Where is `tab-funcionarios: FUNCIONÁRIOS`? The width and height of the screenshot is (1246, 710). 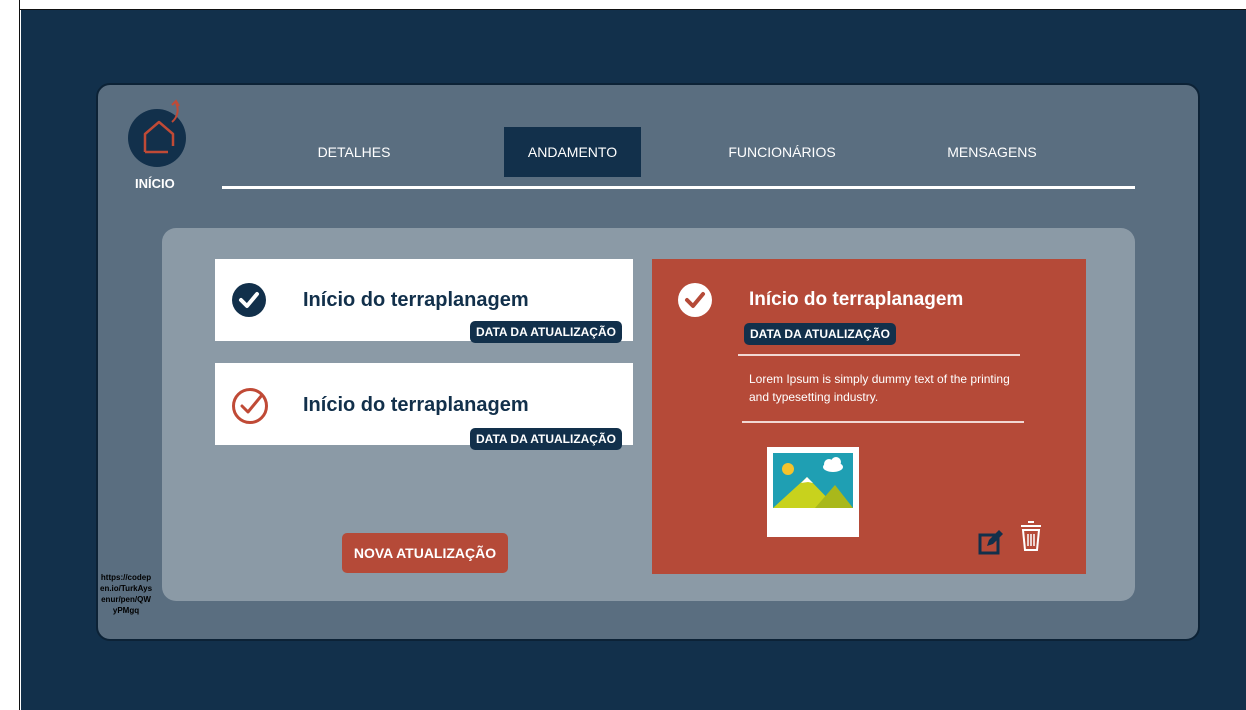 tab-funcionarios: FUNCIONÁRIOS is located at coordinates (782, 152).